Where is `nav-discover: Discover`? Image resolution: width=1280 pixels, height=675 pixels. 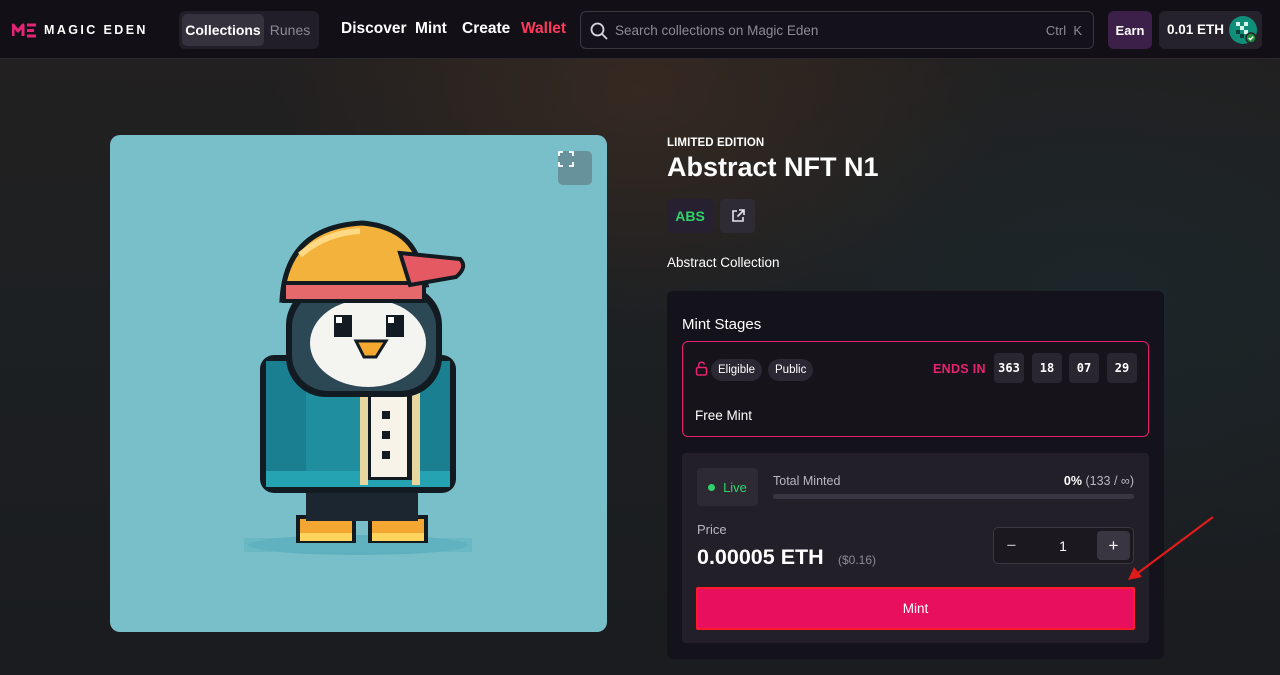 nav-discover: Discover is located at coordinates (373, 29).